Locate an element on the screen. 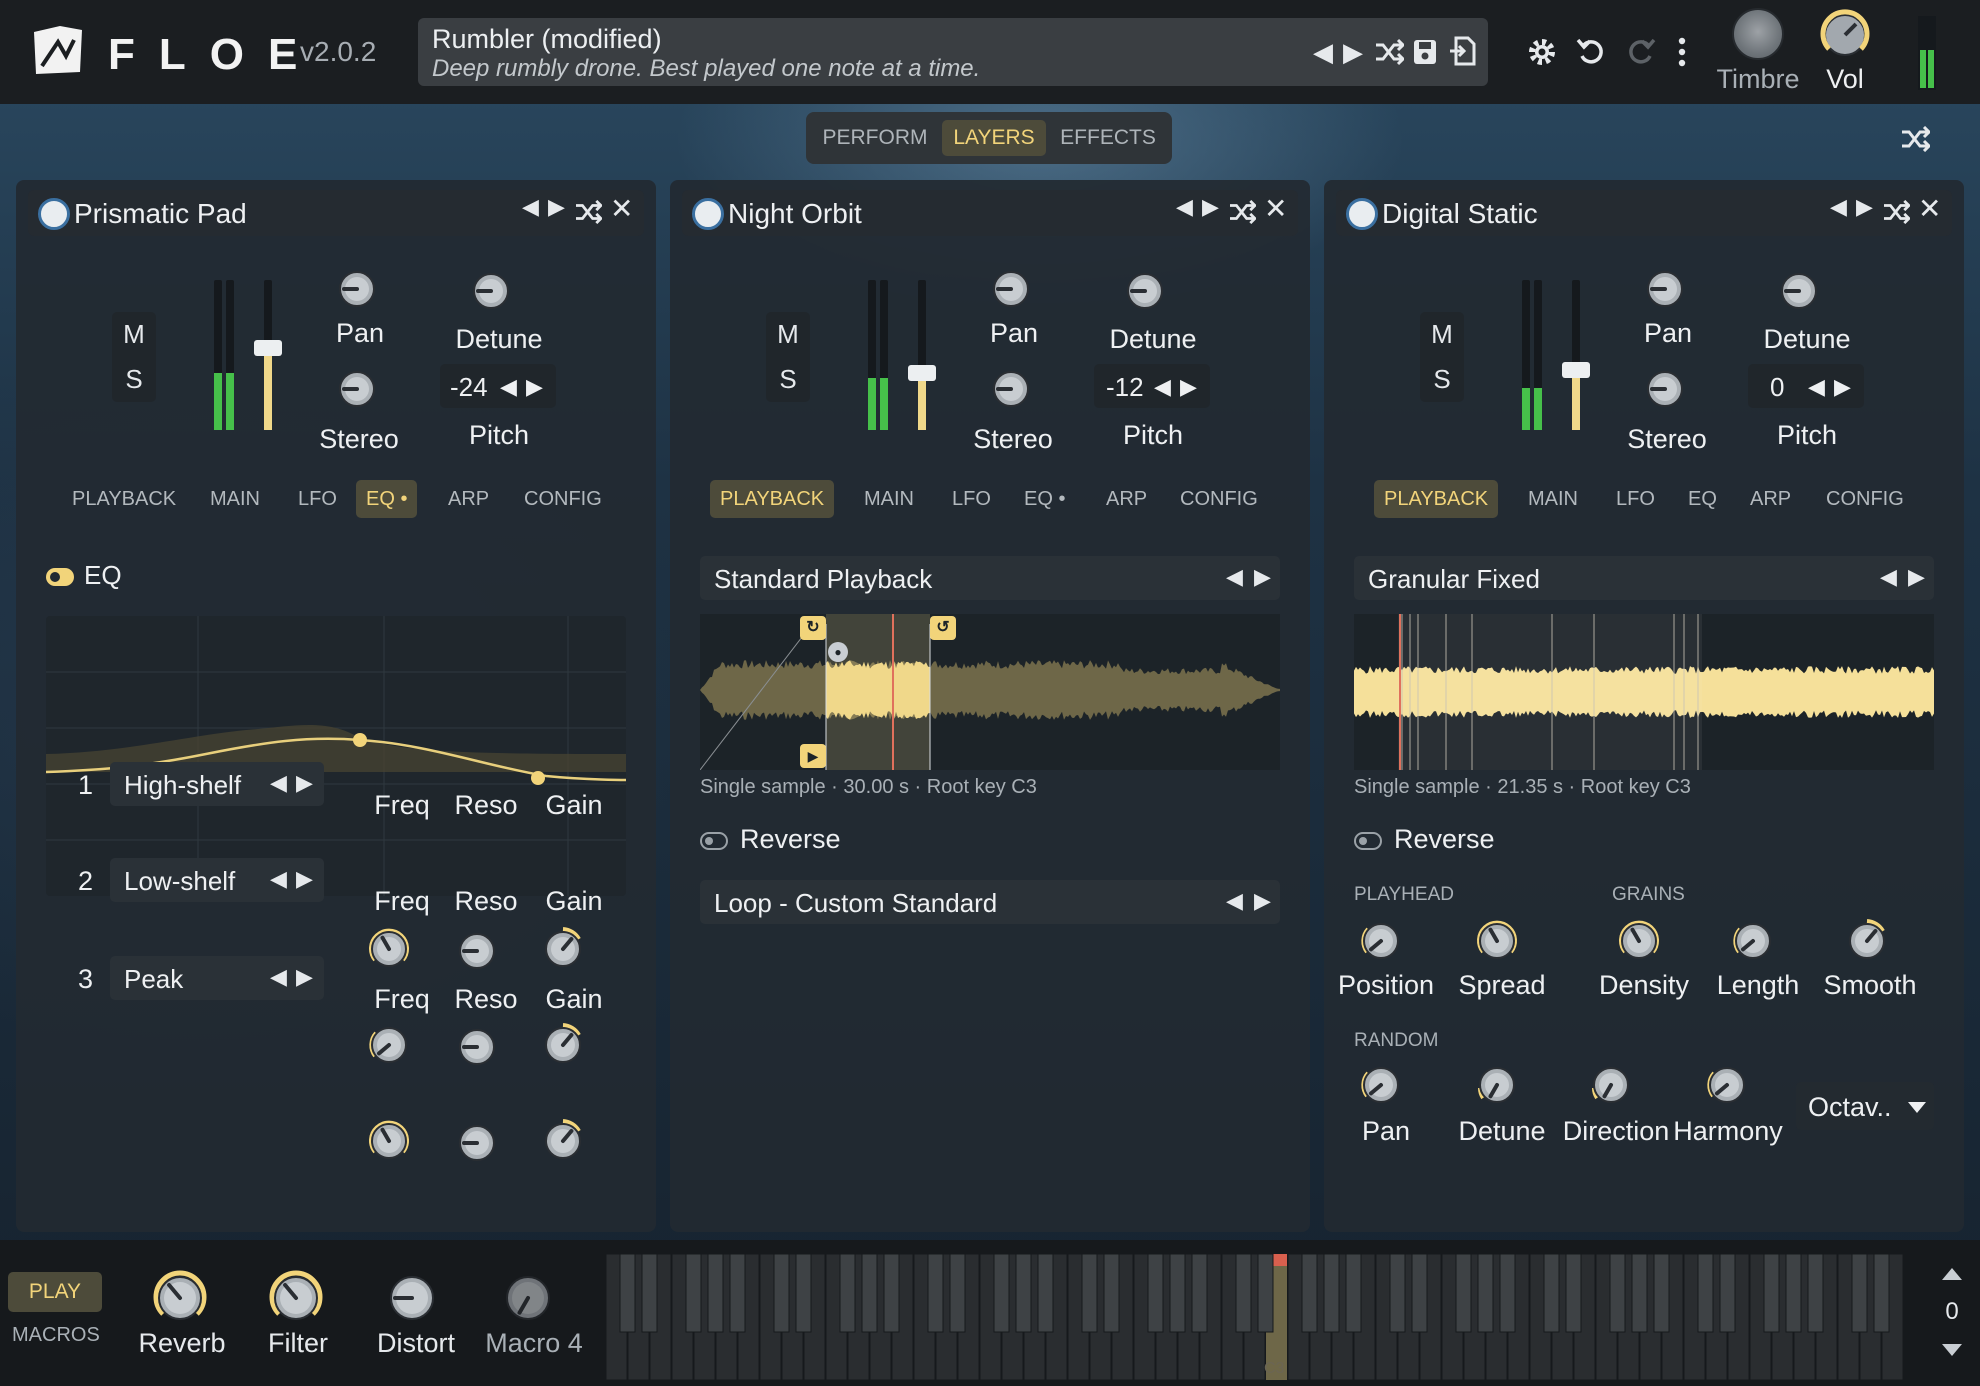 This screenshot has width=1980, height=1386. filter-macro-knob is located at coordinates (296, 1298).